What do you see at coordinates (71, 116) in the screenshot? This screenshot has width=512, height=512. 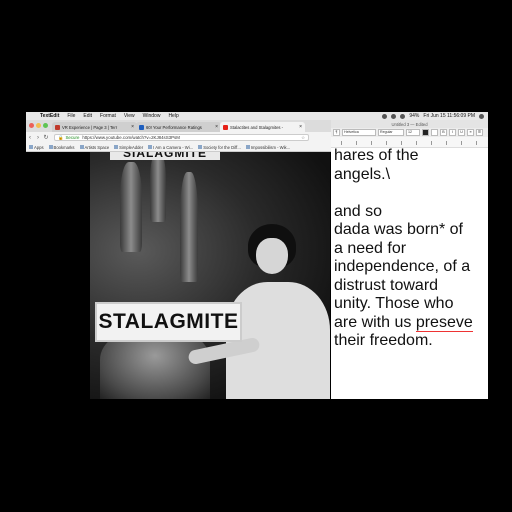 I see `menu-file: File` at bounding box center [71, 116].